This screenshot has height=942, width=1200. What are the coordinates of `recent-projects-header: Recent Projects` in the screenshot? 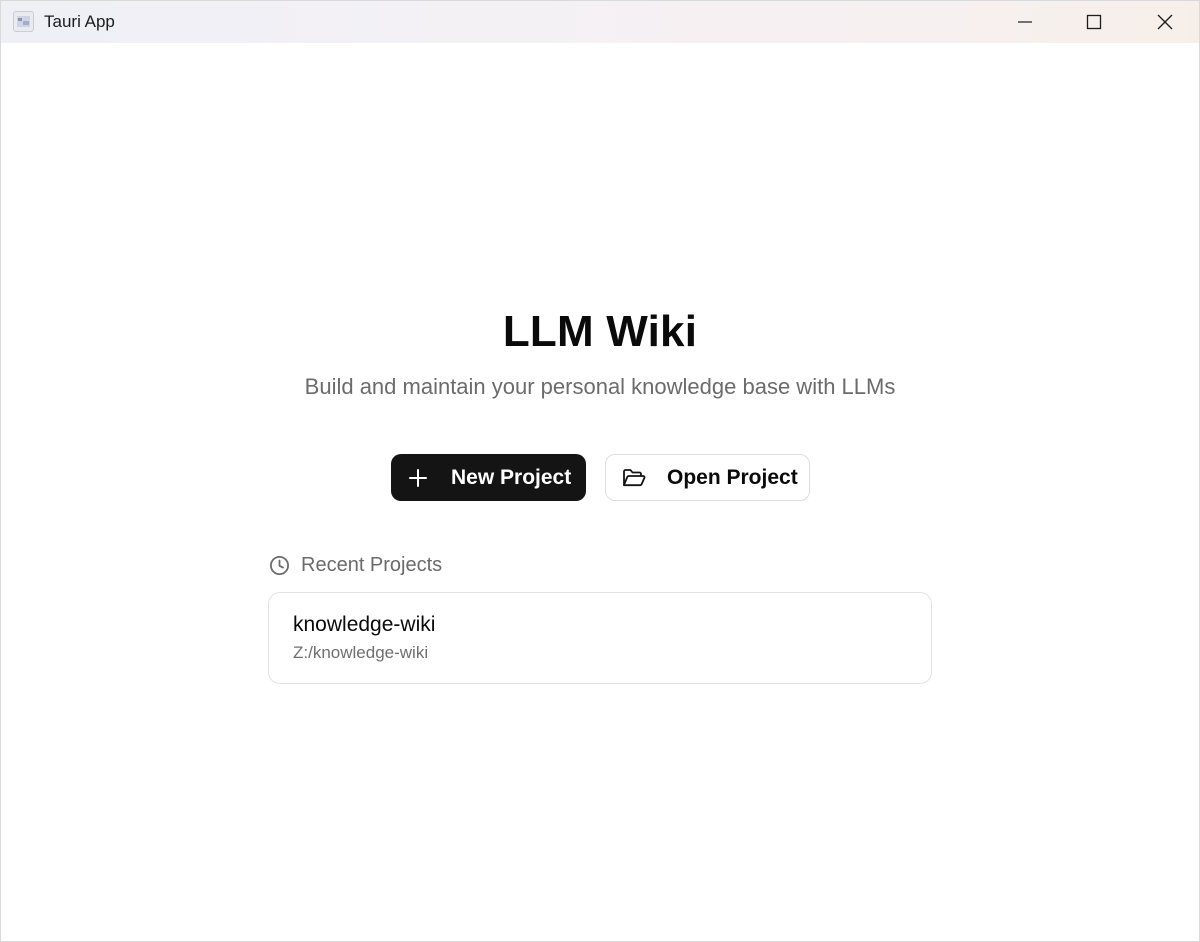 It's located at (355, 565).